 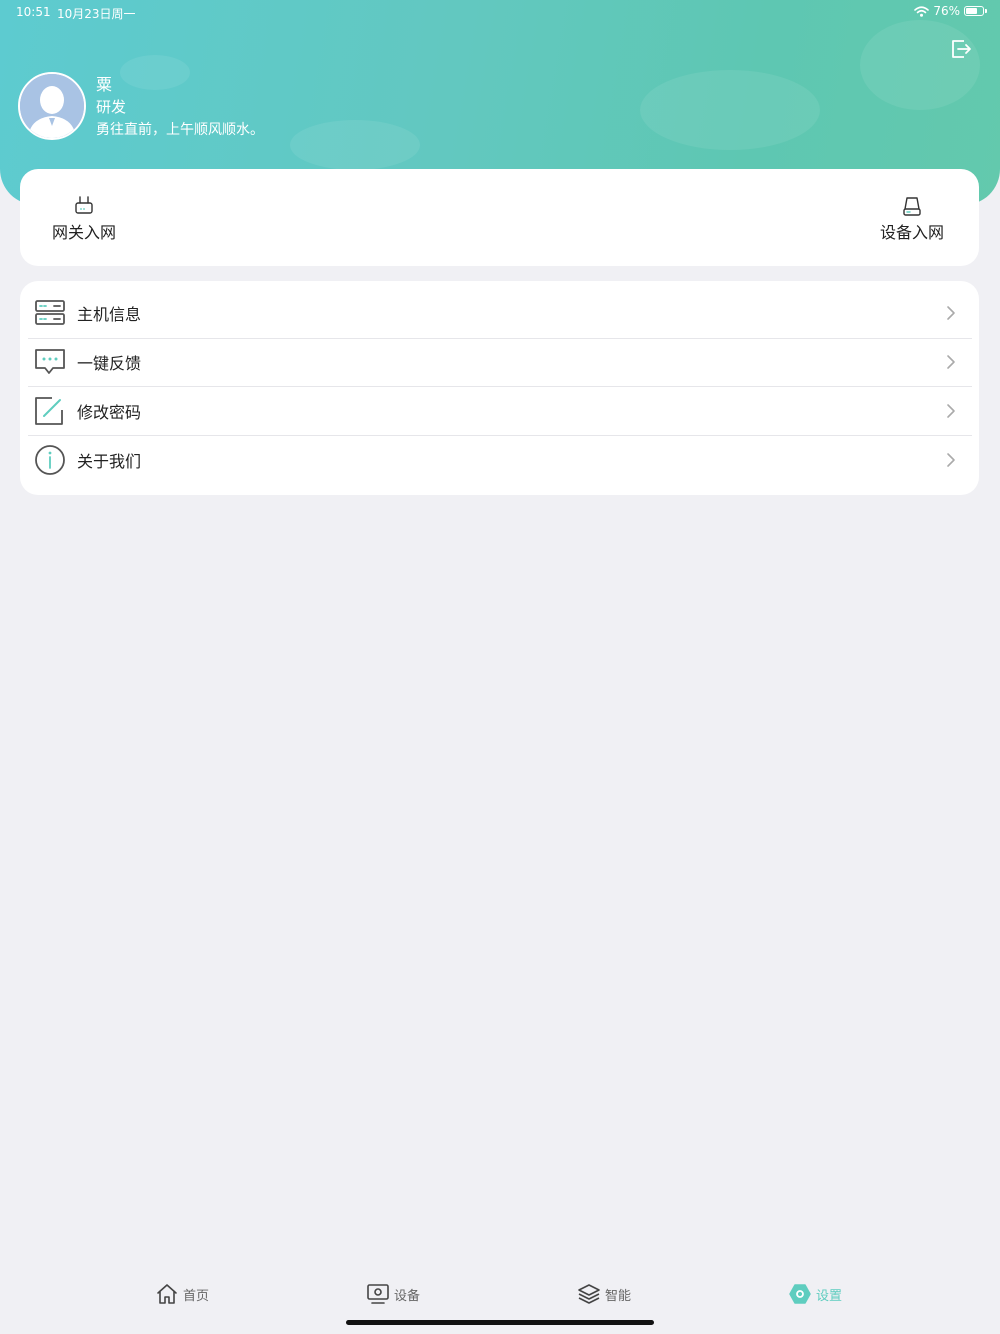 I want to click on user-department: 研发, so click(x=111, y=107).